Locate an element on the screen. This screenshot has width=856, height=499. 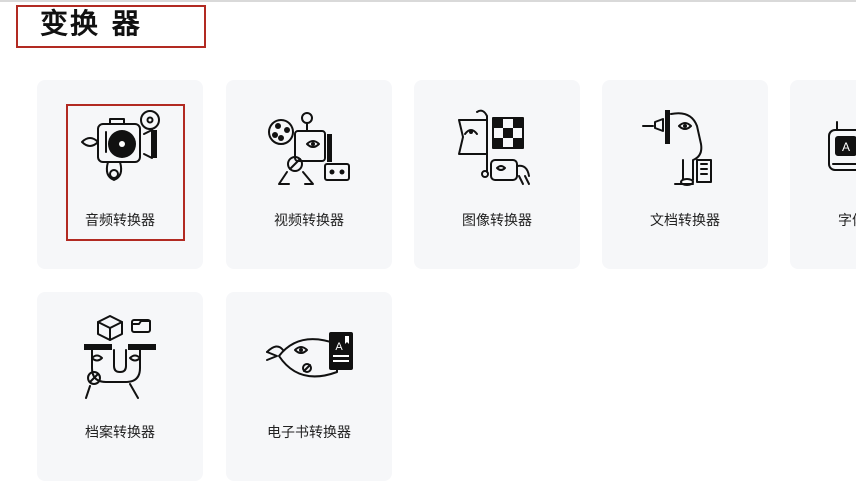
font-converter-icon: A is located at coordinates (842, 146).